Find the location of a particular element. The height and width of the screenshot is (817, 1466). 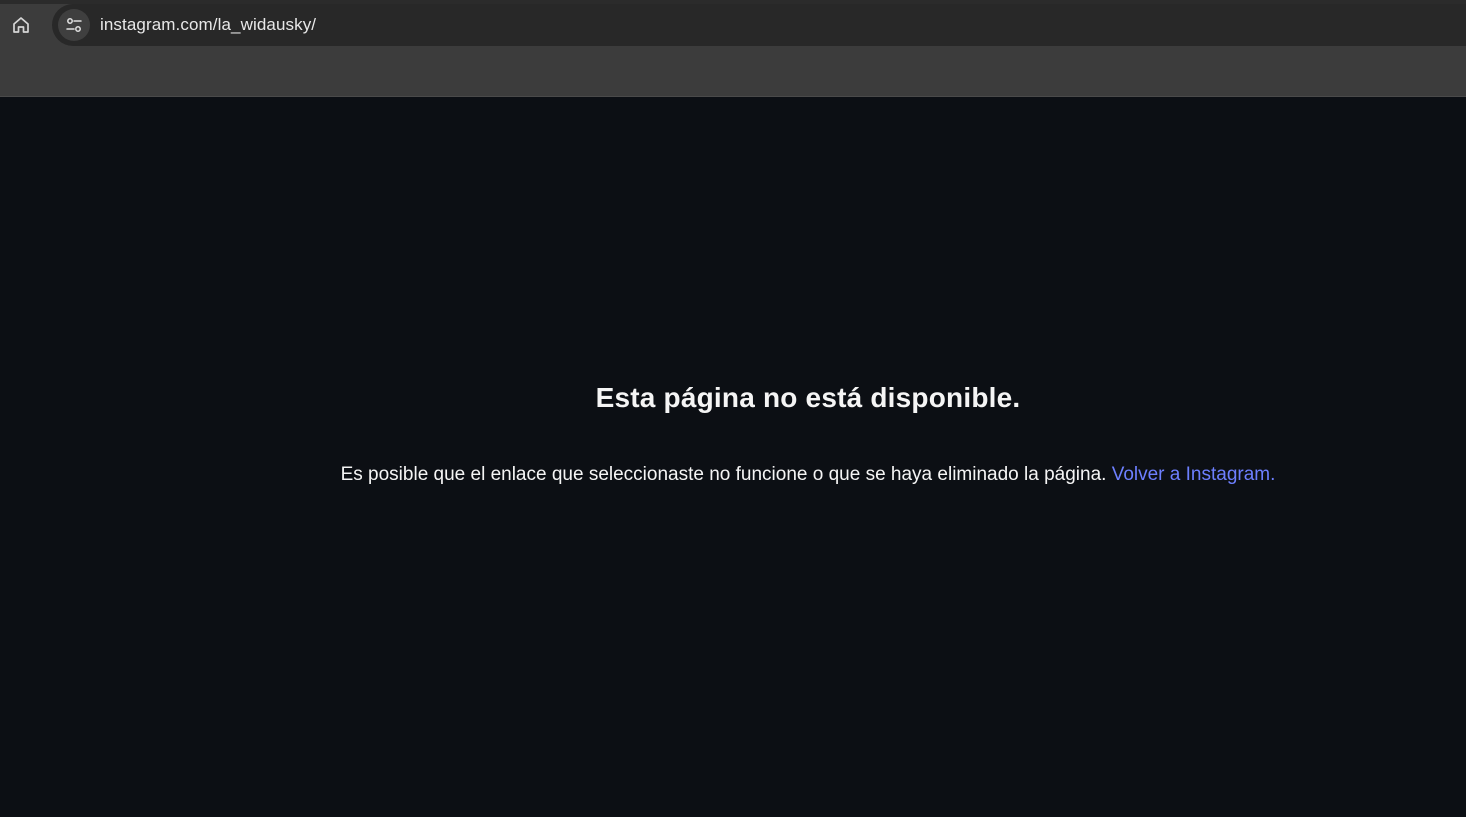

url-text: instagram.com/la_widausky/ is located at coordinates (208, 25).